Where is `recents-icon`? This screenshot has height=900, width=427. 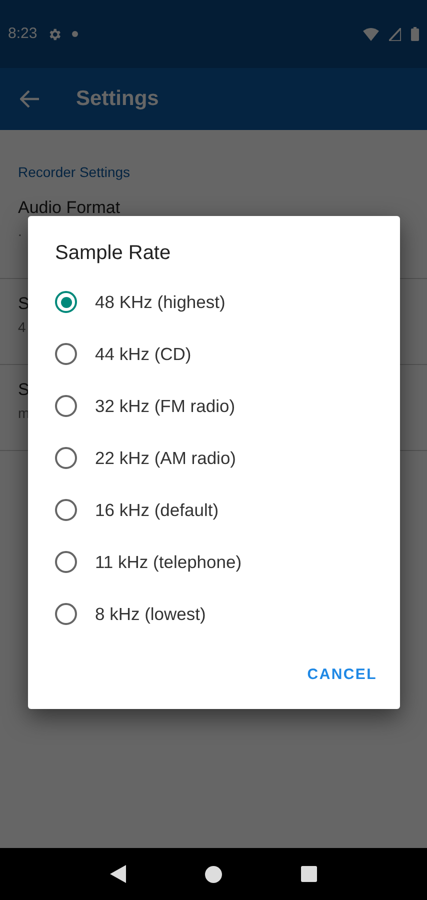 recents-icon is located at coordinates (309, 874).